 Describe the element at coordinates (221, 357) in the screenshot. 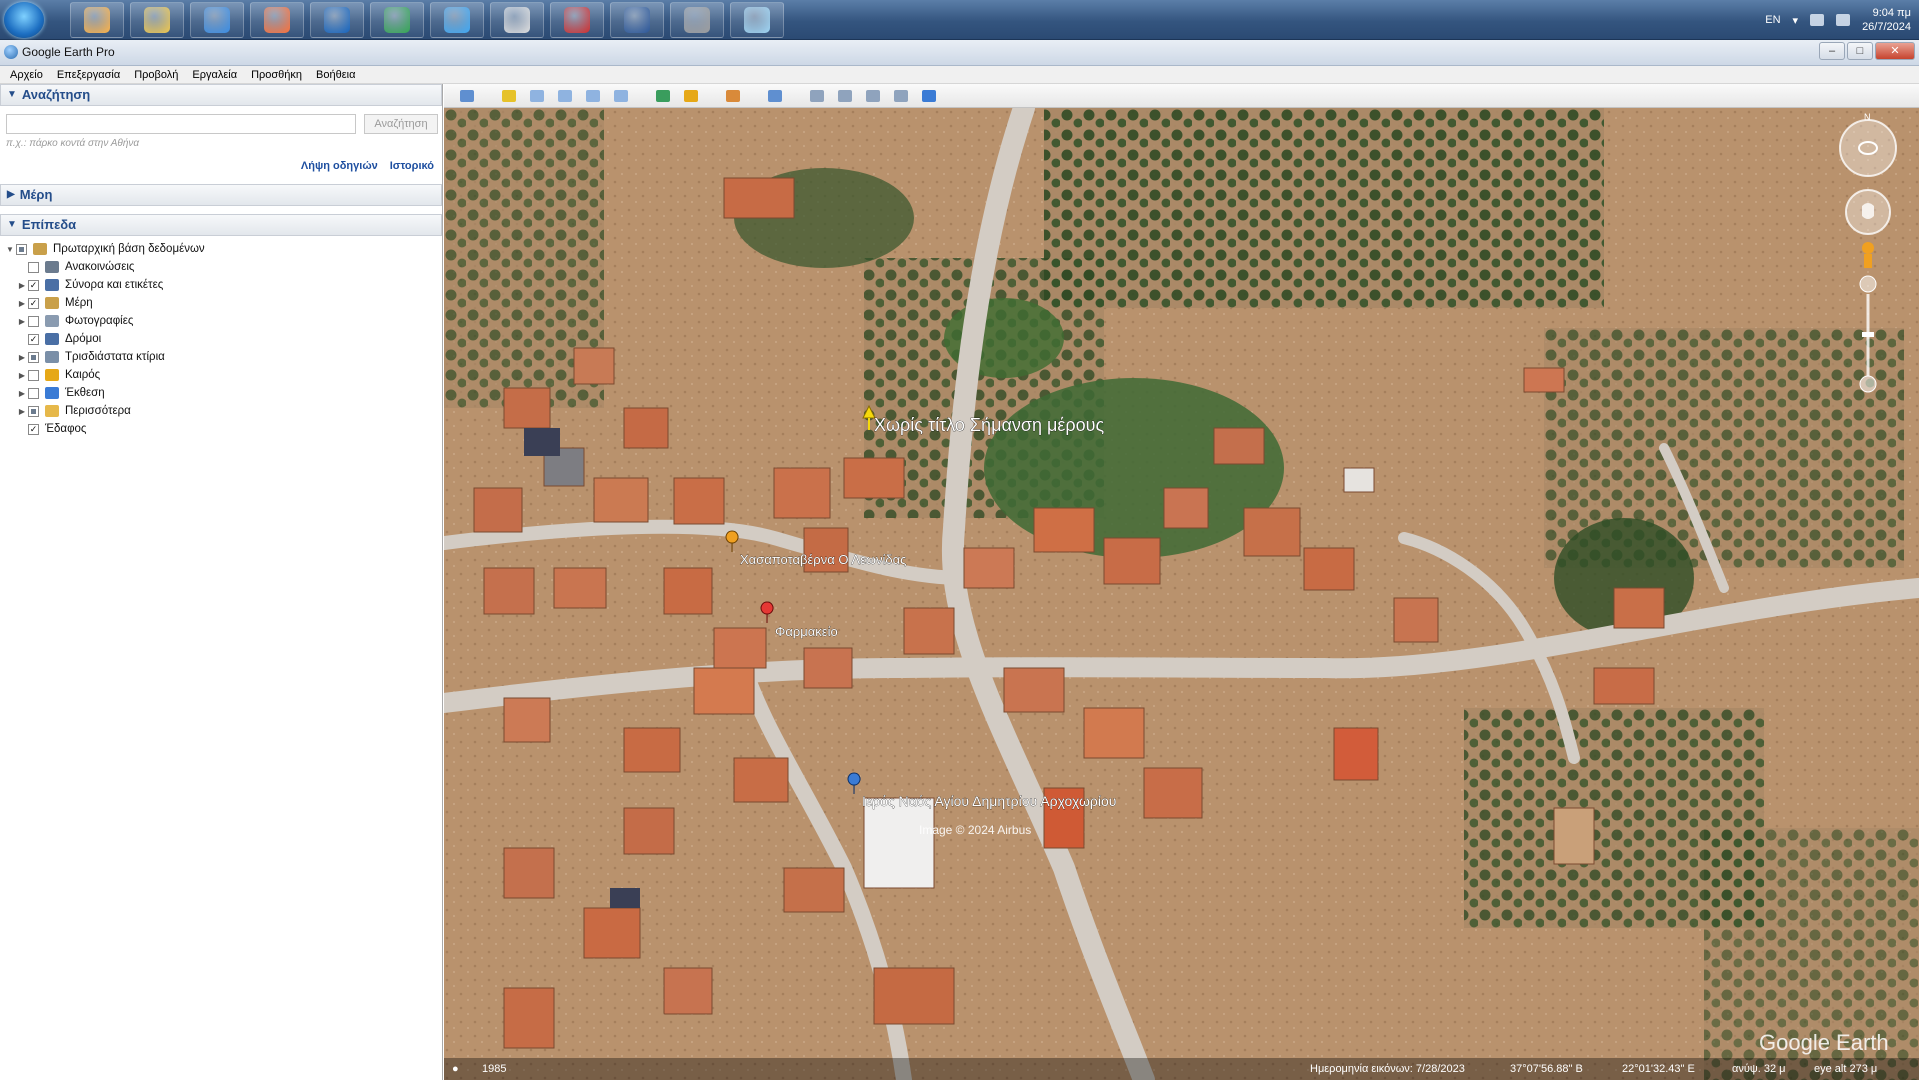

I see `layer-row: ▶ Τρισδιάστατα κτίρια` at that location.